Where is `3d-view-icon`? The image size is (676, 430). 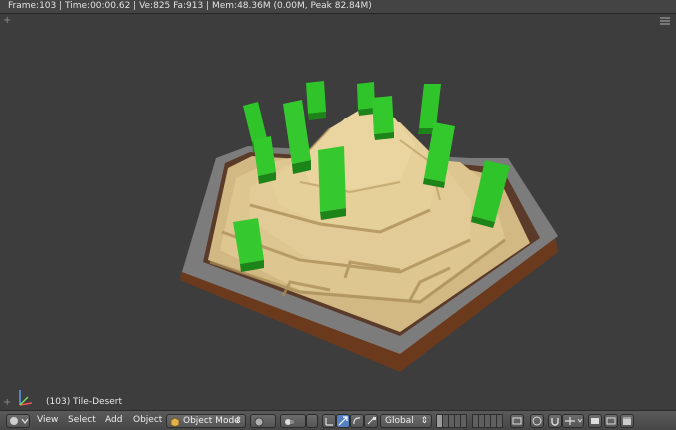
3d-view-icon is located at coordinates (19, 421).